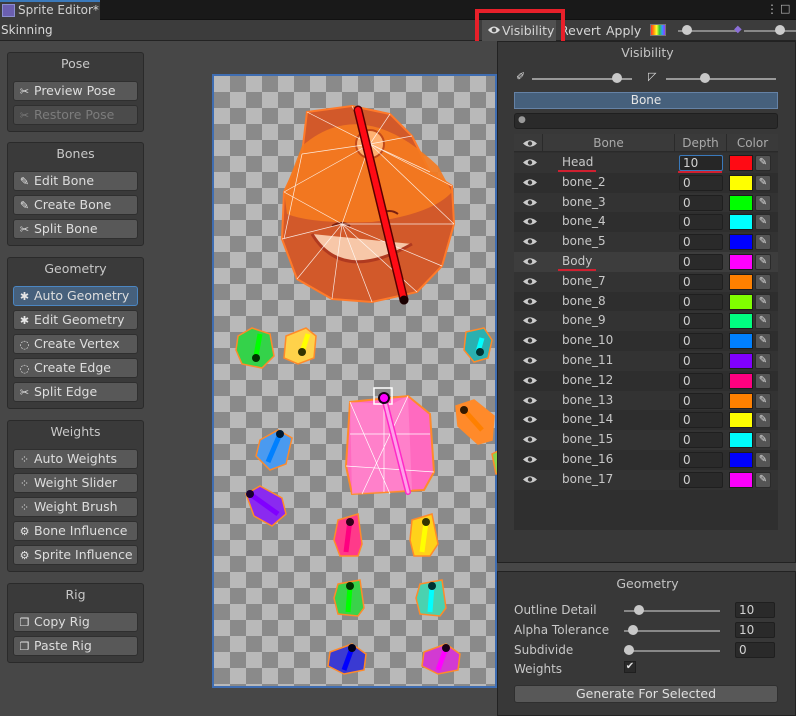 The image size is (796, 716). What do you see at coordinates (646, 694) in the screenshot?
I see `generate-for-selected-button: Generate For Selected` at bounding box center [646, 694].